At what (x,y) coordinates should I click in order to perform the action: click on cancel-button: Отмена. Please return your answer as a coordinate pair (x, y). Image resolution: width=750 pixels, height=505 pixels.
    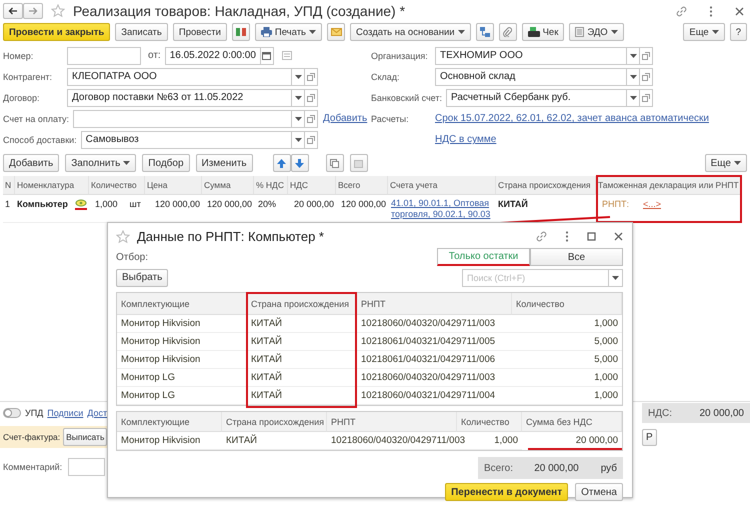
    Looking at the image, I should click on (599, 492).